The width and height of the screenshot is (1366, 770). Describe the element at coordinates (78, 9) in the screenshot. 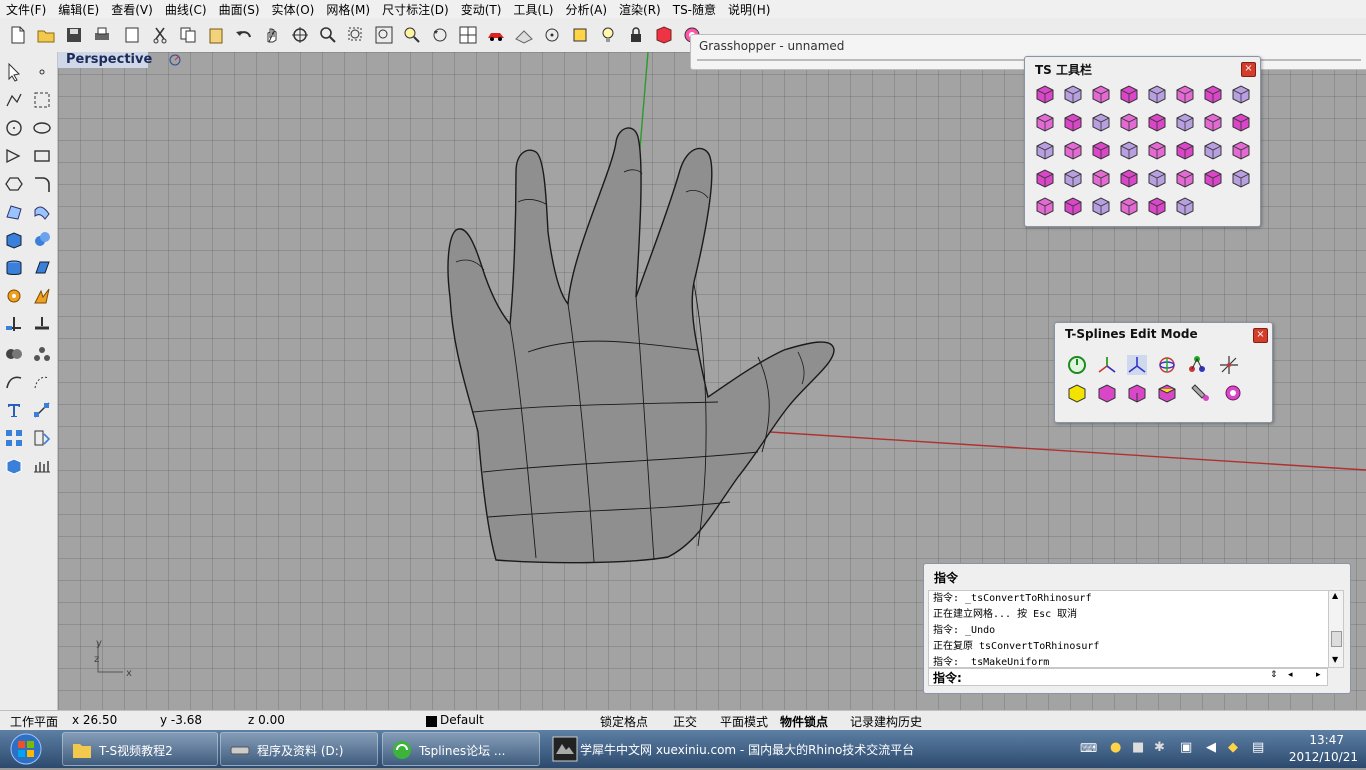

I see `menu-edit: 编辑(E)` at that location.